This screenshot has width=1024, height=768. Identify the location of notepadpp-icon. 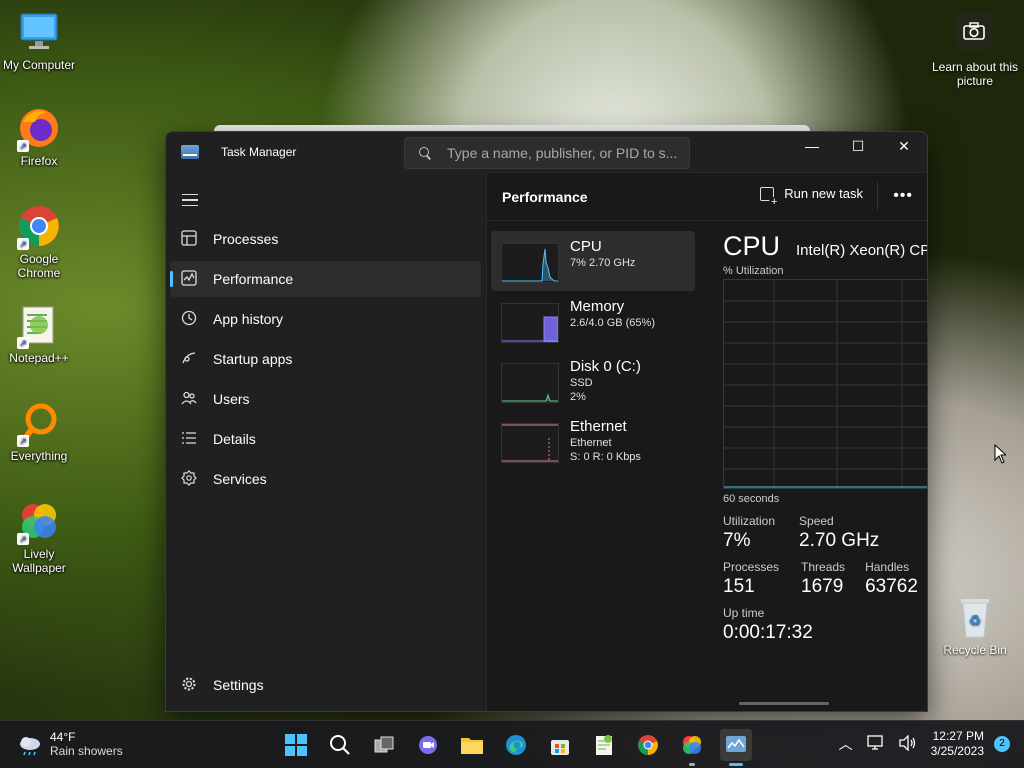
(604, 745).